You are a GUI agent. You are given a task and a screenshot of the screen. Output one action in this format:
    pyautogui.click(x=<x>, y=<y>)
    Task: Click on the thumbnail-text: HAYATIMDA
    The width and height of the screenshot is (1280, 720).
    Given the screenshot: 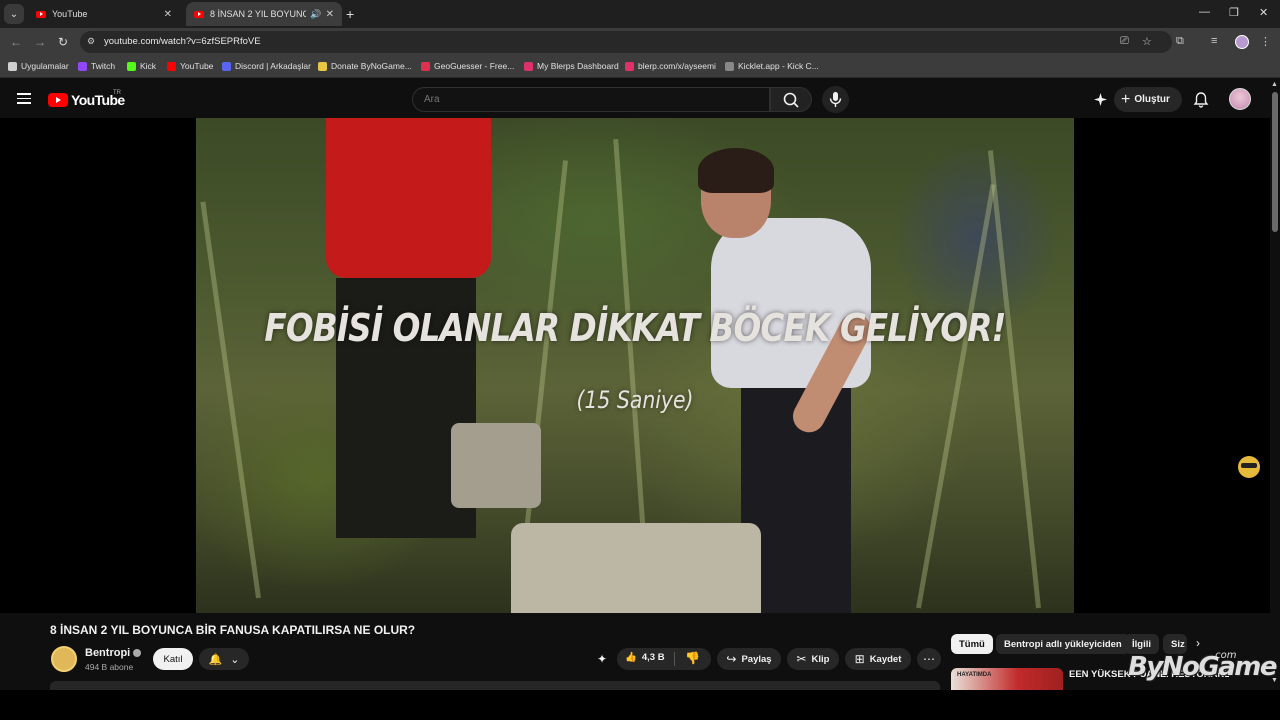 What is the action you would take?
    pyautogui.click(x=974, y=675)
    